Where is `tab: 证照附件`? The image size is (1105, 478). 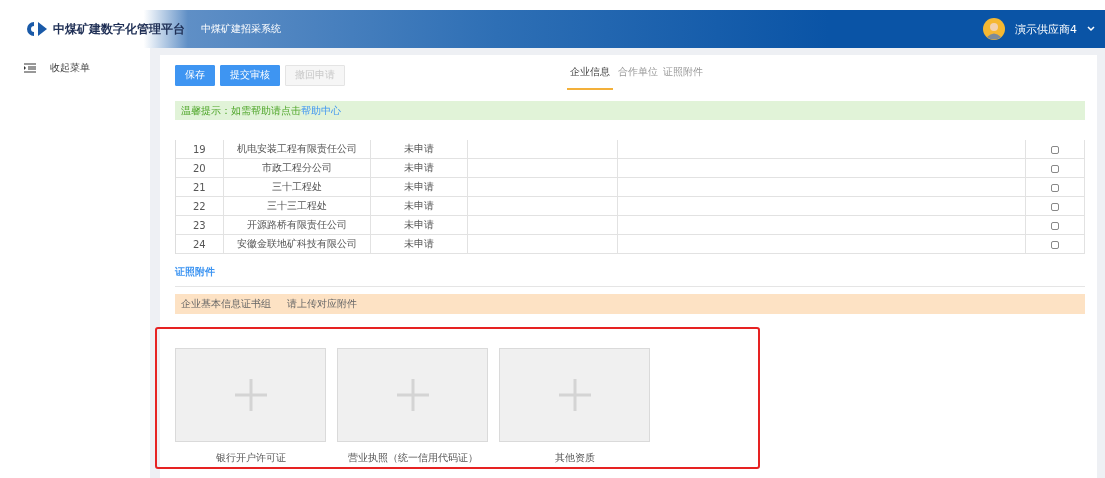 tab: 证照附件 is located at coordinates (683, 76).